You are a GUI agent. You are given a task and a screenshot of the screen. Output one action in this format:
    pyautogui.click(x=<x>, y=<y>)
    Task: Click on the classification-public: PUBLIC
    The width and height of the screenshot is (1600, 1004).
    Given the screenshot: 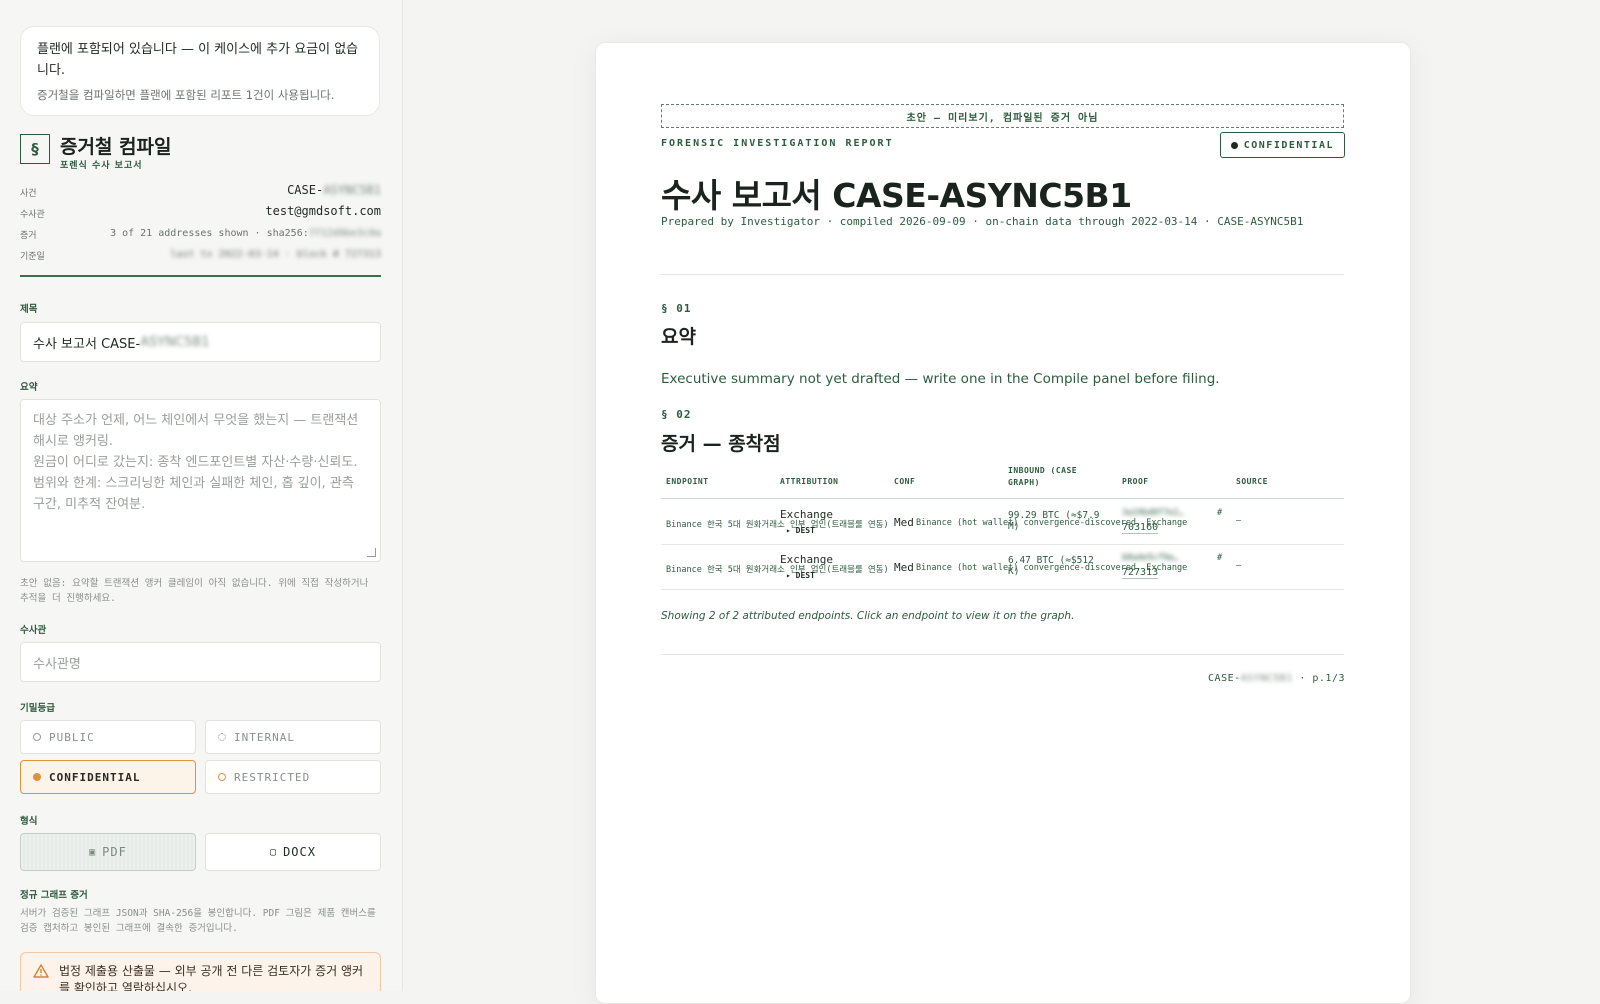 What is the action you would take?
    pyautogui.click(x=108, y=737)
    